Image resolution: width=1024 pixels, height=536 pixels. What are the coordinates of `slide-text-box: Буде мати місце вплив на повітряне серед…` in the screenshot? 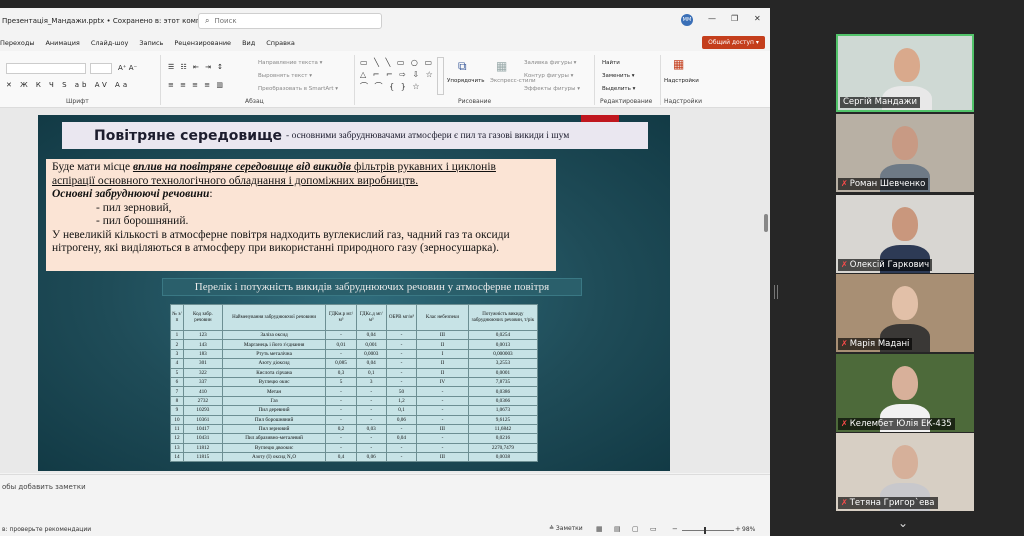 It's located at (301, 215).